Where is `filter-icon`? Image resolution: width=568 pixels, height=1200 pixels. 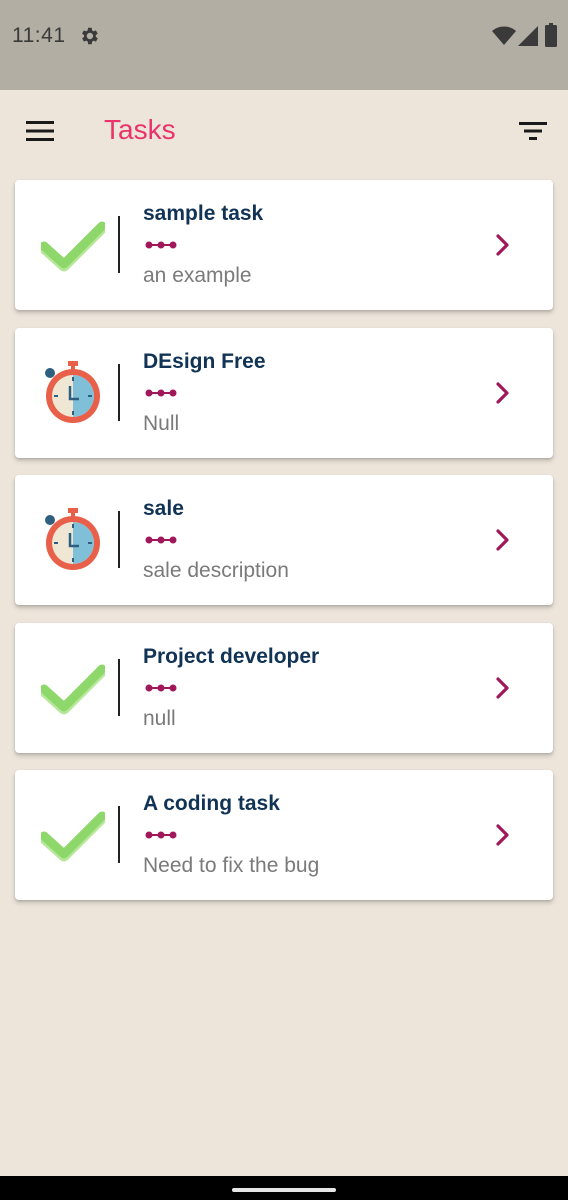 filter-icon is located at coordinates (533, 131).